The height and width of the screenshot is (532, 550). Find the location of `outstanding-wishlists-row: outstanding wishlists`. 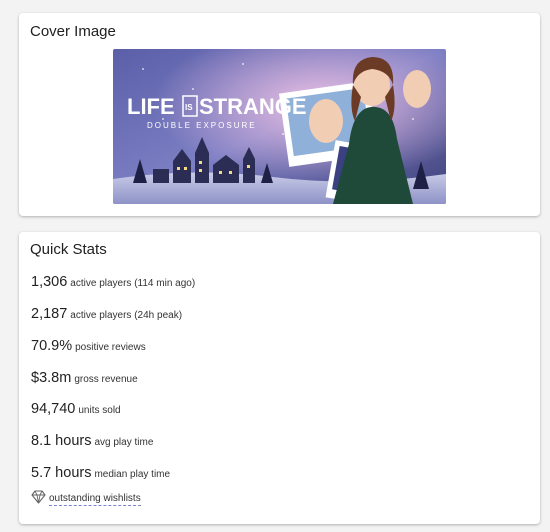

outstanding-wishlists-row: outstanding wishlists is located at coordinates (86, 499).